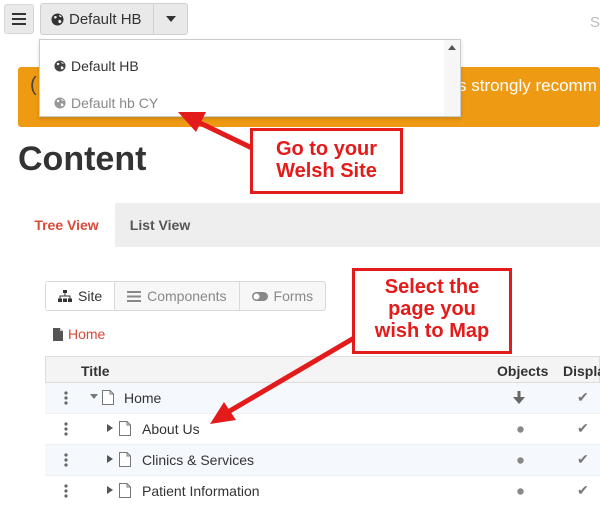  I want to click on scroll-up-icon, so click(452, 47).